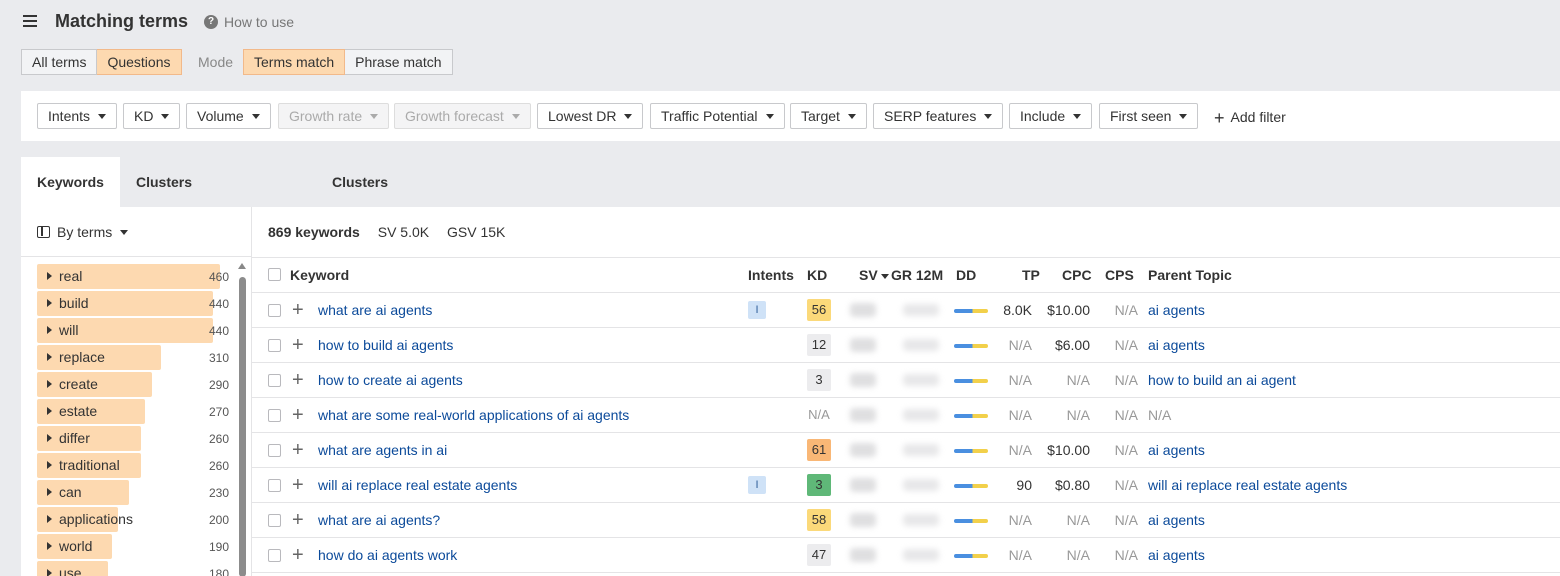 The height and width of the screenshot is (576, 1560). Describe the element at coordinates (228, 116) in the screenshot. I see `volume-filter: Volume` at that location.